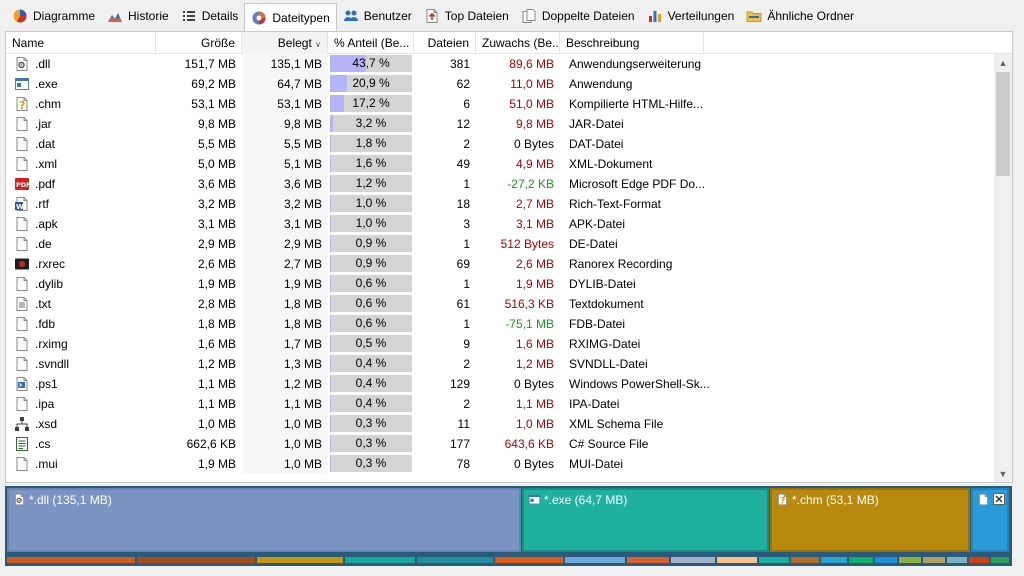 This screenshot has width=1024, height=576. What do you see at coordinates (500, 244) in the screenshot?
I see `table-row: .de 2,9 MB 2,9 MB 0,9 % 1 512 Bytes DE-Datei` at bounding box center [500, 244].